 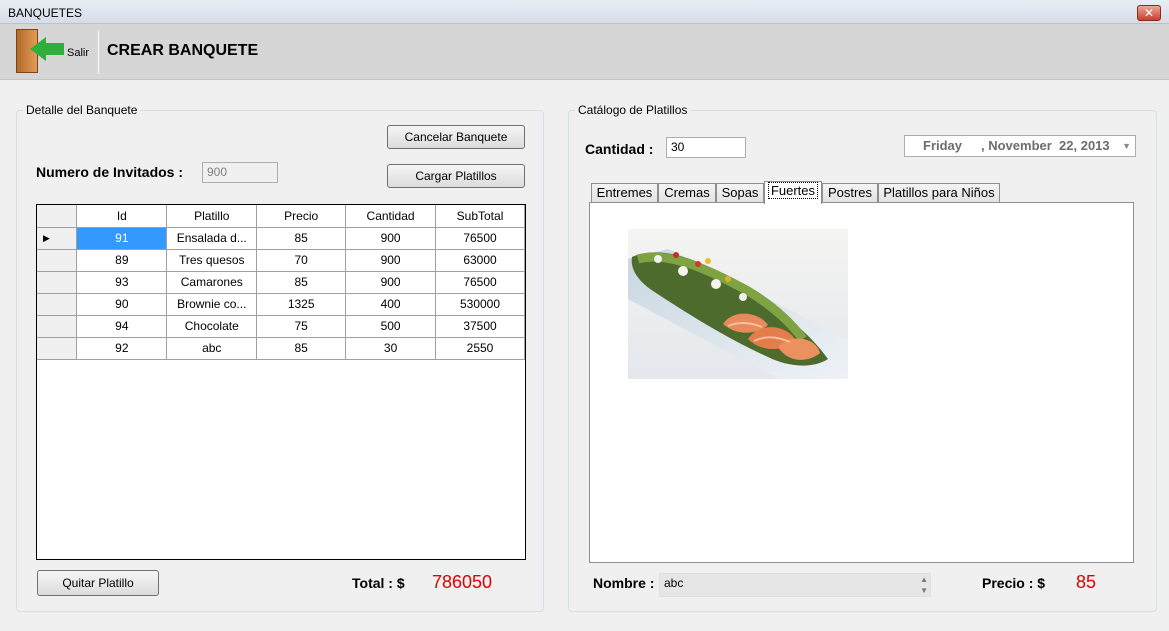 I want to click on load-dishes-button: Cargar Platillos, so click(x=456, y=176).